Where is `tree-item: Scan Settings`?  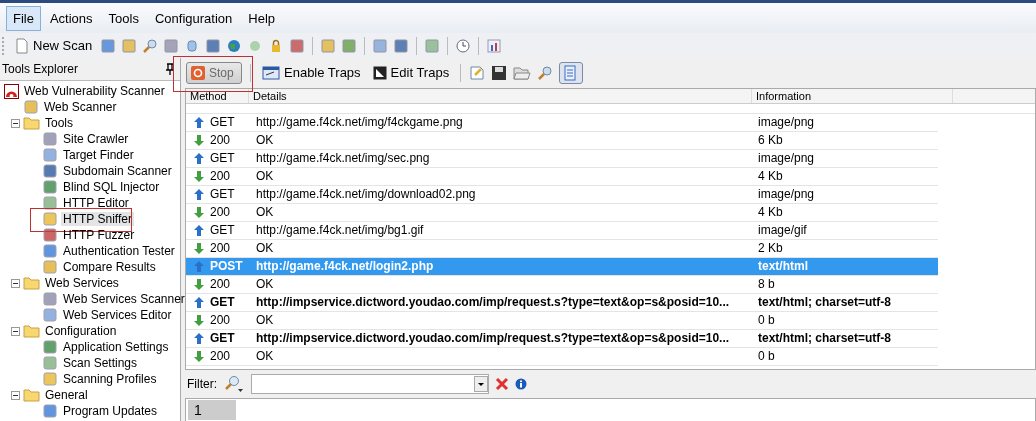
tree-item: Scan Settings is located at coordinates (100, 363).